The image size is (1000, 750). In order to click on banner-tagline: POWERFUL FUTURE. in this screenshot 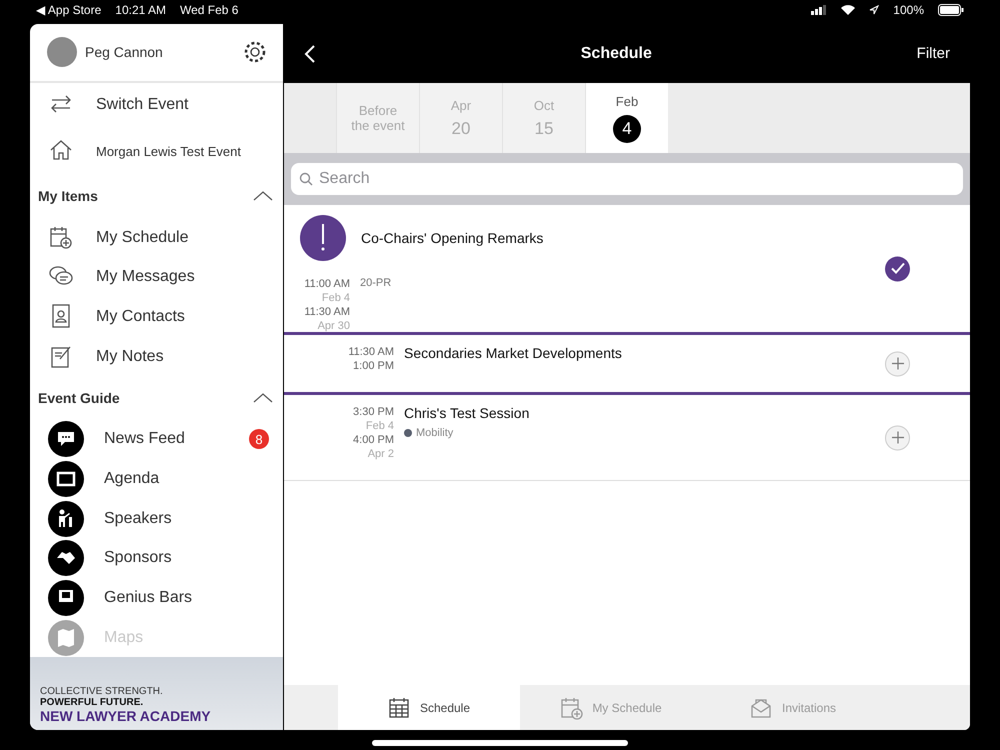, I will do `click(92, 702)`.